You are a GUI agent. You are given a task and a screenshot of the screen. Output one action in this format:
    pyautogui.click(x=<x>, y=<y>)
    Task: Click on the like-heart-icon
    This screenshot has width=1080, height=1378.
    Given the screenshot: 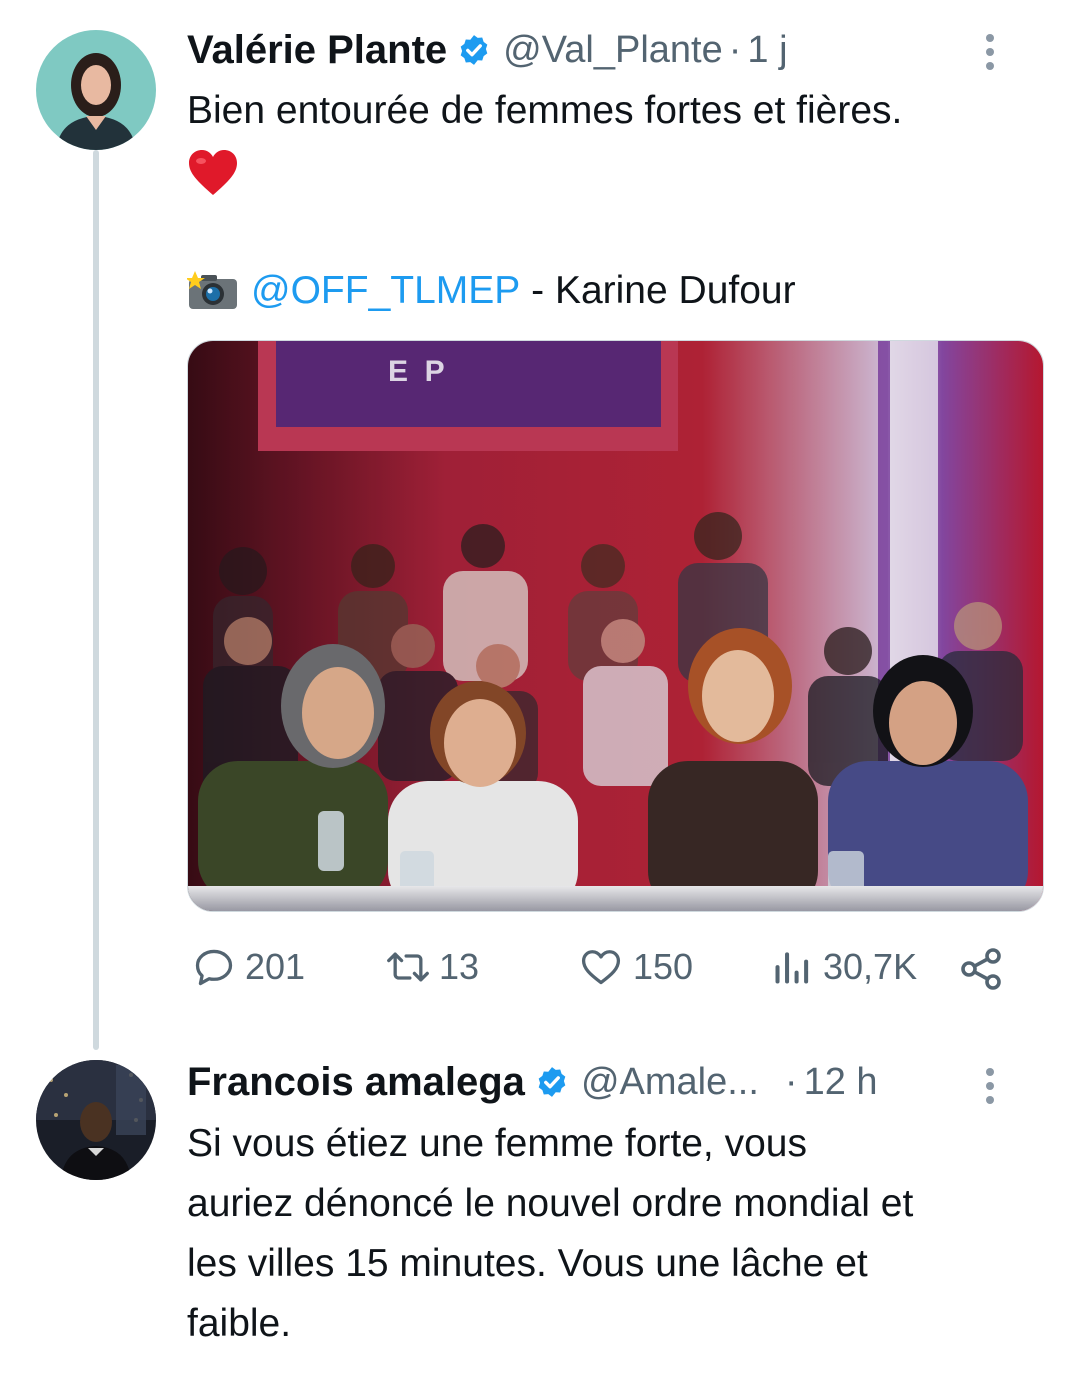 What is the action you would take?
    pyautogui.click(x=601, y=967)
    